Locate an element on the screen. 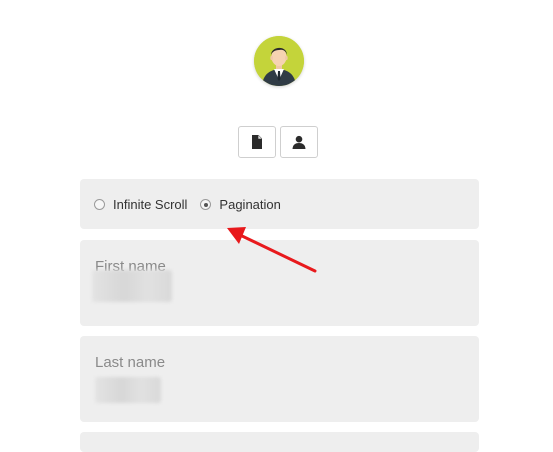 Image resolution: width=553 pixels, height=452 pixels. infinite-scroll-option: Infinite Scroll is located at coordinates (140, 204).